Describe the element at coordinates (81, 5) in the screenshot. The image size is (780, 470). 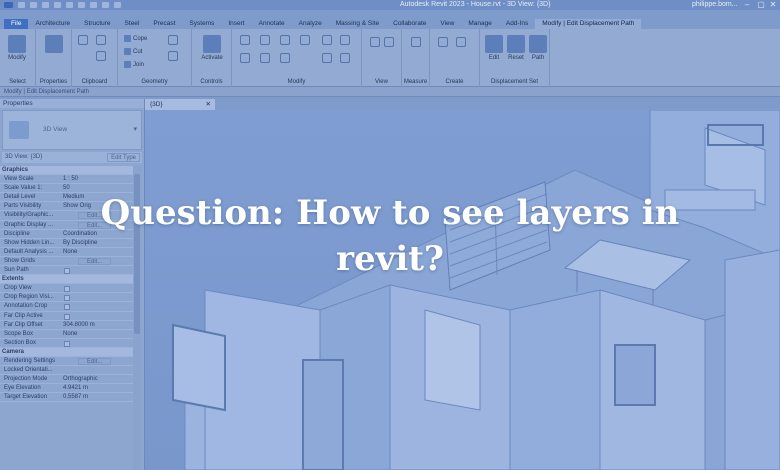
I see `measure-icon` at that location.